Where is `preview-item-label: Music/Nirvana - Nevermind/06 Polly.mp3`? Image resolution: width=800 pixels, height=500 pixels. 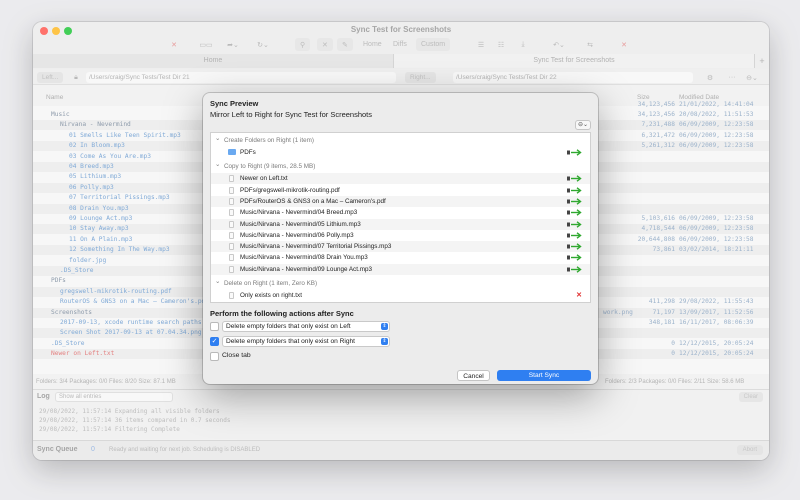 preview-item-label: Music/Nirvana - Nevermind/06 Polly.mp3 is located at coordinates (297, 235).